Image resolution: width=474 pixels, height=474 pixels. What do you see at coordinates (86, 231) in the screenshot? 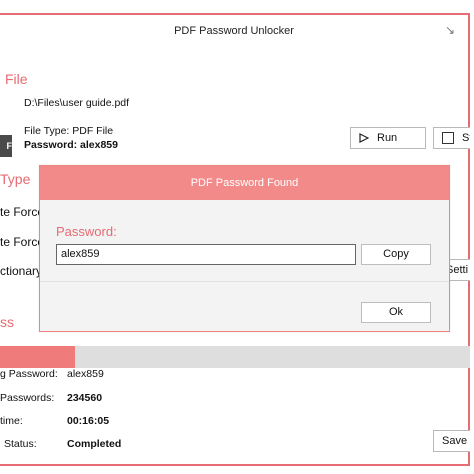
I see `dialog-password-label: Password:` at bounding box center [86, 231].